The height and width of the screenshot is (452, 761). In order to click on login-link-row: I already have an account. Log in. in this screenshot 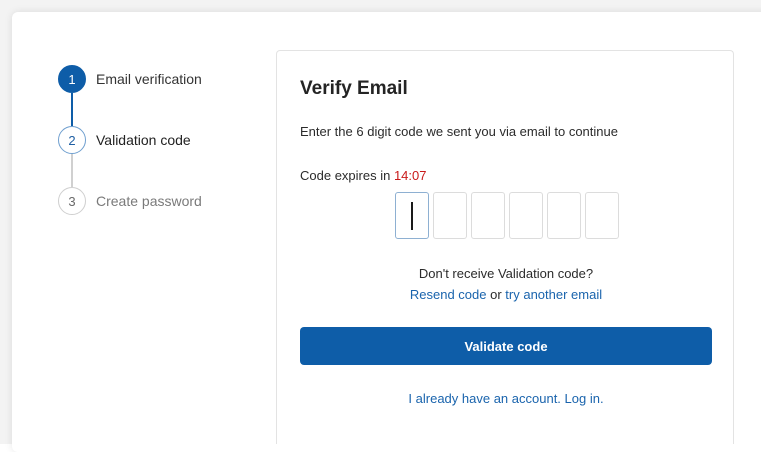, I will do `click(506, 398)`.